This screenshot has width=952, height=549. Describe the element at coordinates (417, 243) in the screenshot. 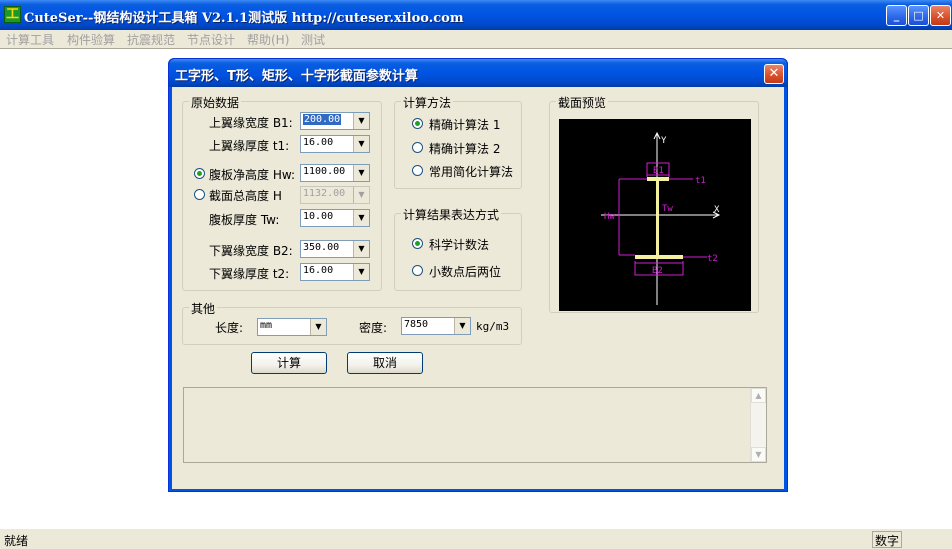

I see `format-radio-sci` at that location.